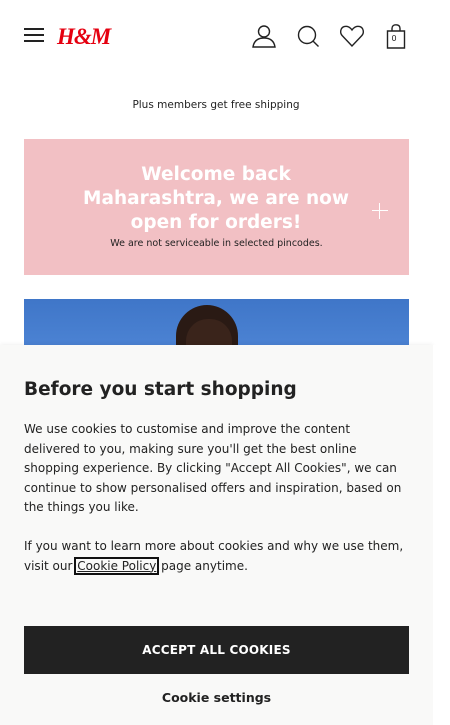 The width and height of the screenshot is (450, 725). I want to click on cookie-dialog-title: Before you start shopping, so click(160, 389).